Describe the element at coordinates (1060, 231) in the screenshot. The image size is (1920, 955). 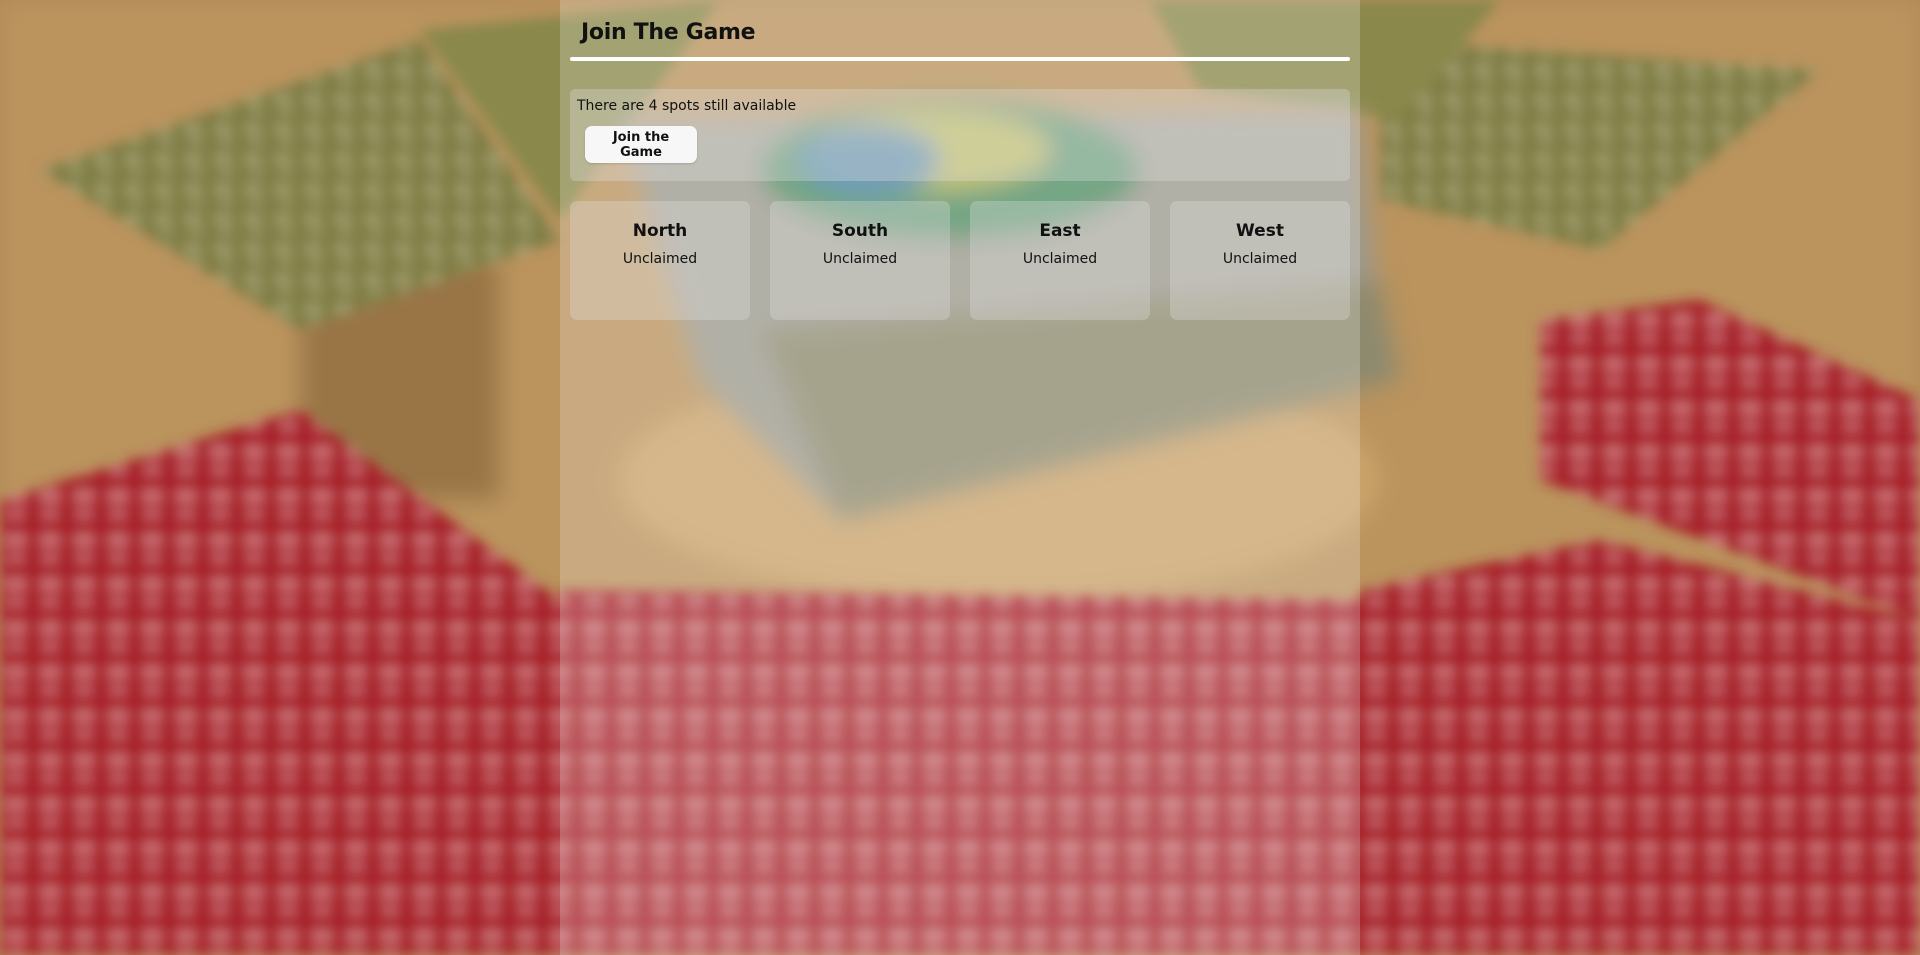
I see `seat-name: East` at that location.